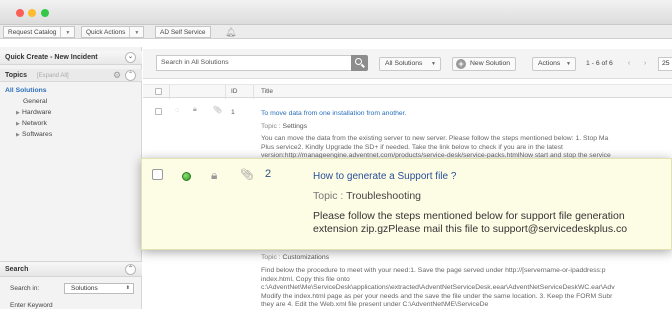 This screenshot has height=309, width=672. I want to click on tree-item-label: Hardware, so click(37, 112).